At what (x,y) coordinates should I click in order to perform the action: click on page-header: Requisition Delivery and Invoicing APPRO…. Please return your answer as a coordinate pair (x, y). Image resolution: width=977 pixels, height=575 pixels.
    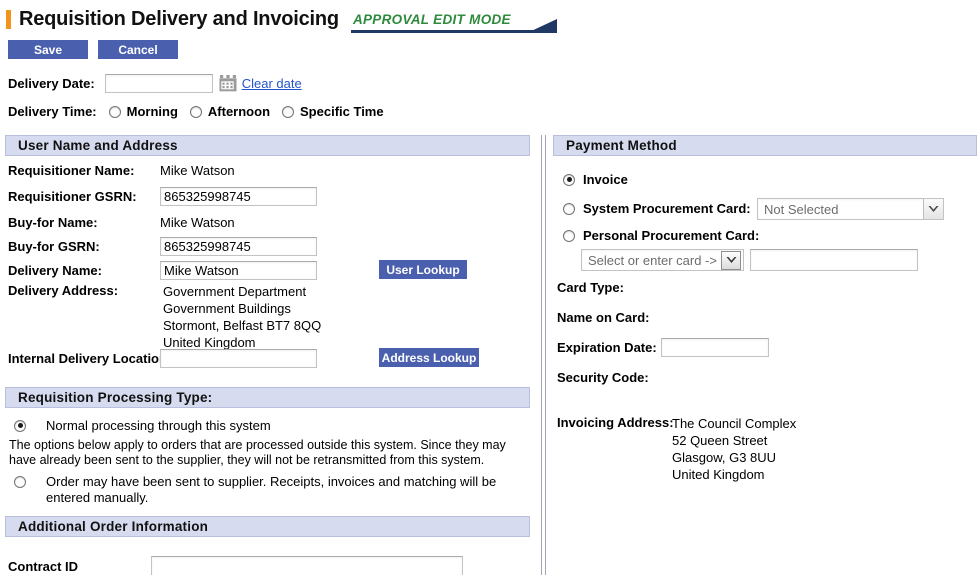
    Looking at the image, I should click on (278, 19).